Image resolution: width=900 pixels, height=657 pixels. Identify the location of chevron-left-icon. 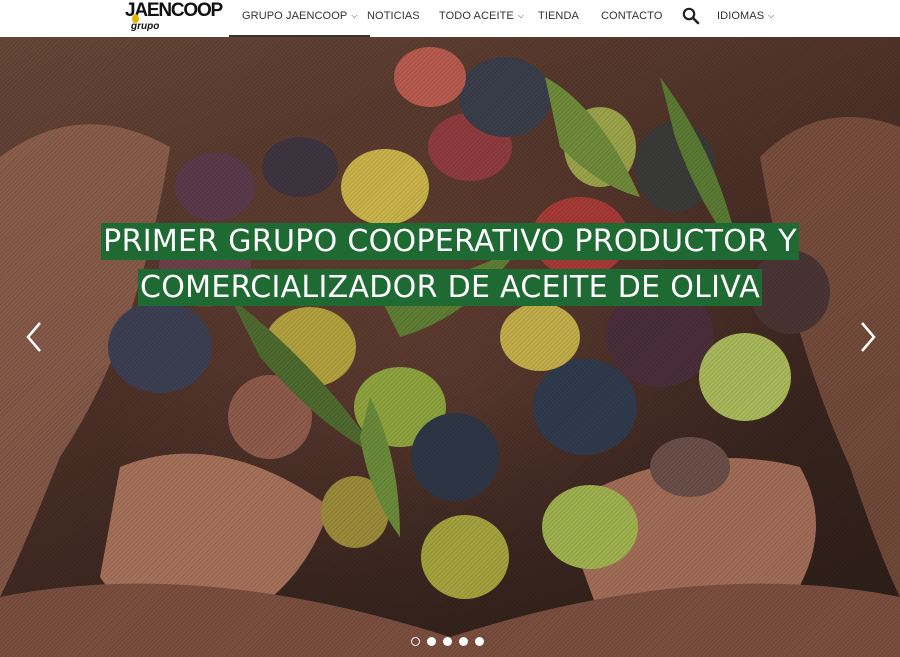
(33, 337).